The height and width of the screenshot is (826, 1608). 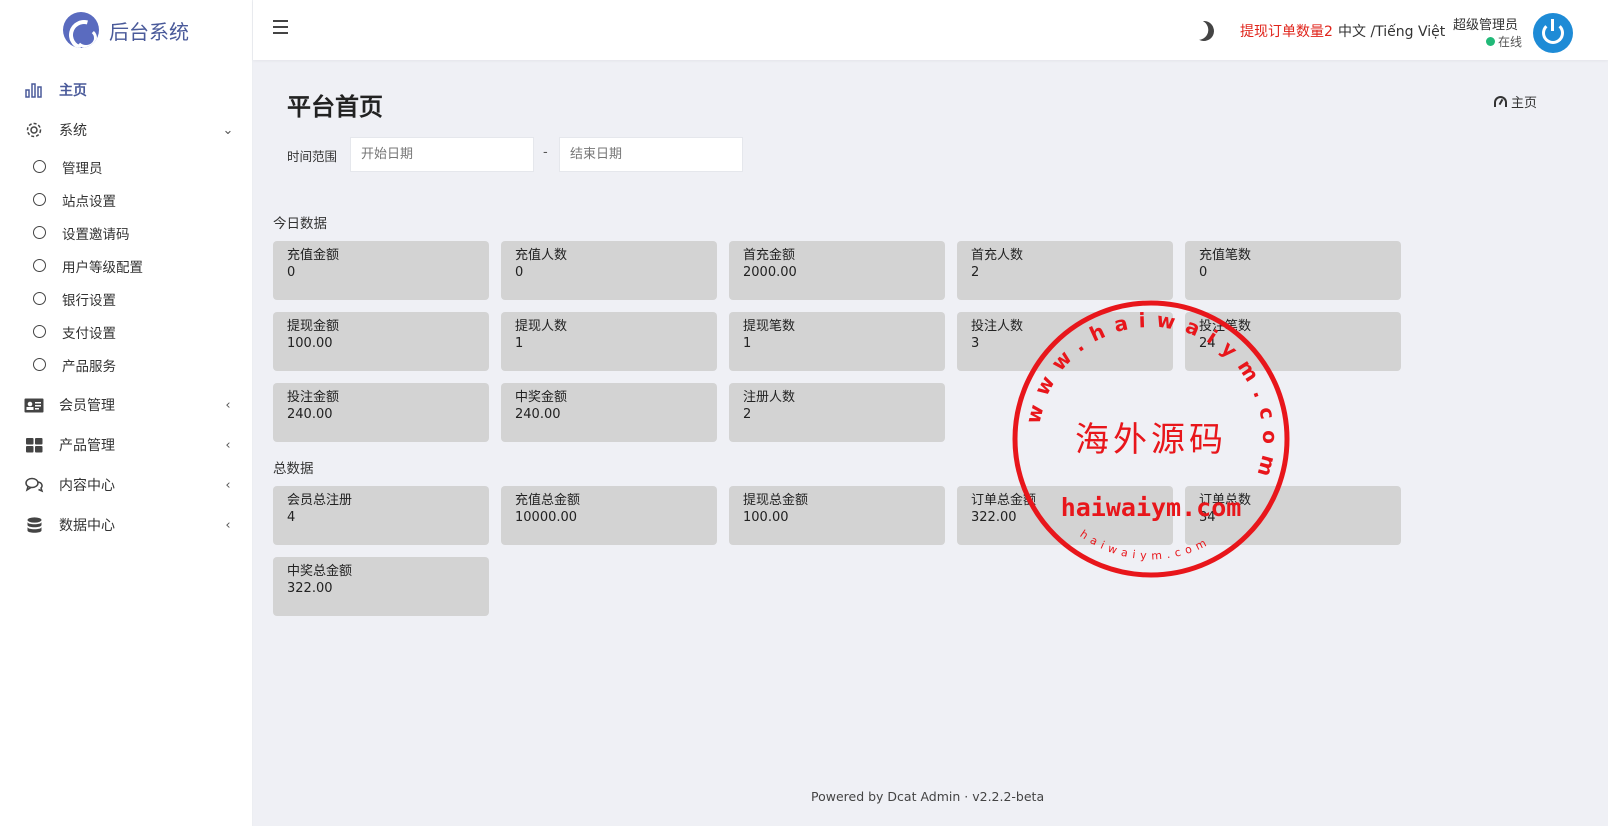 I want to click on sidebar-menu: 主页 系统 ⌄, so click(x=126, y=110).